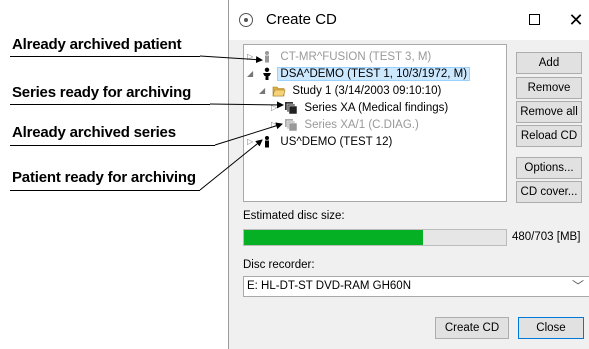  What do you see at coordinates (546, 237) in the screenshot?
I see `disc-usage-text: 480/703 [MB]` at bounding box center [546, 237].